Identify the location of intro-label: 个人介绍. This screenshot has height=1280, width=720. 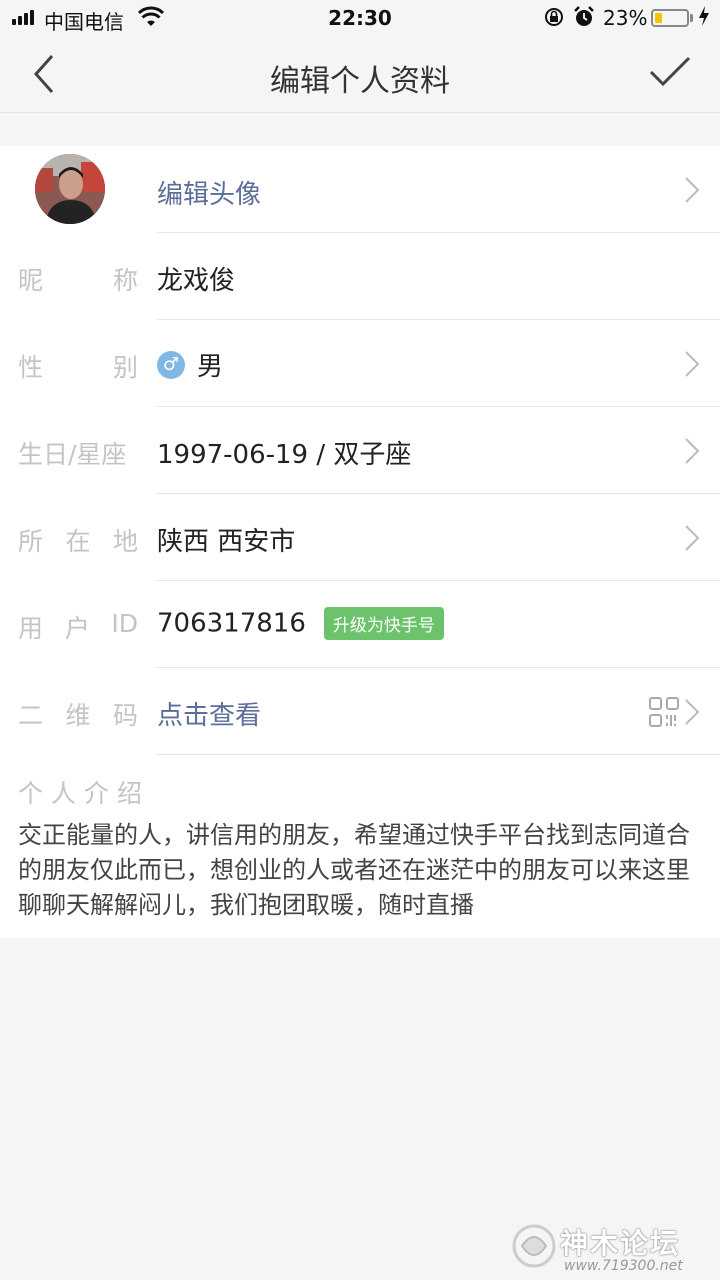
(84, 793).